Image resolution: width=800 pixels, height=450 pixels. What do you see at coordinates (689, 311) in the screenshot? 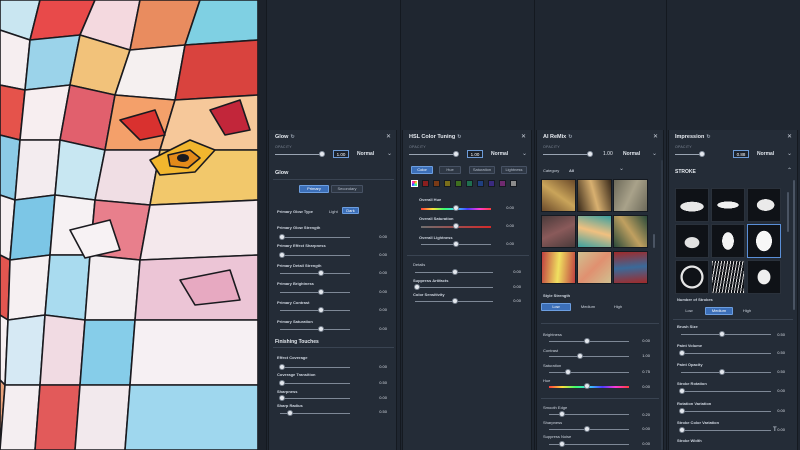
I see `strokes-low: Low` at bounding box center [689, 311].